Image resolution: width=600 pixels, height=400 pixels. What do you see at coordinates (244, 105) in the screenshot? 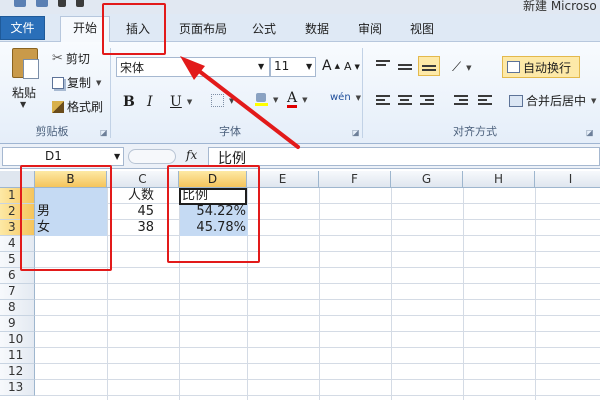
I see `arrow-shaft` at bounding box center [244, 105].